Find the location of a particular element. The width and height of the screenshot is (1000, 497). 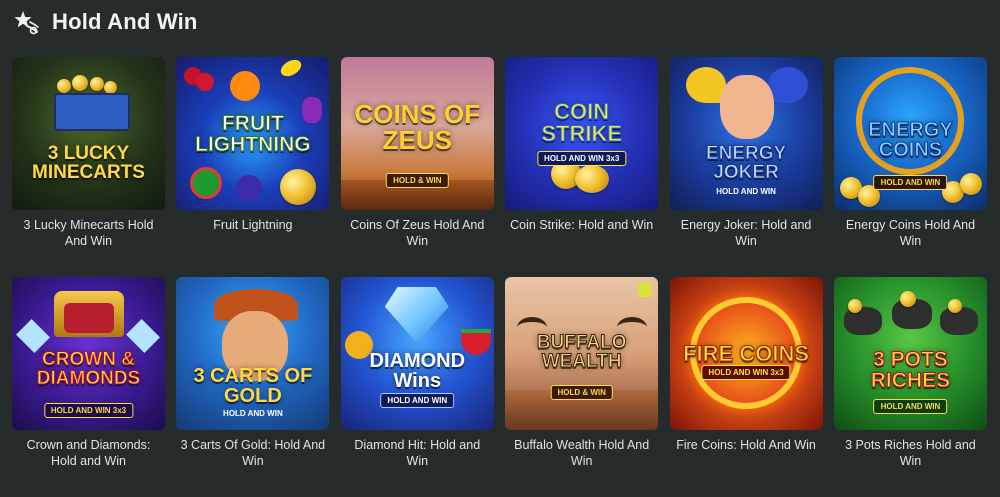

game-thumbnail: CROWN & DIAMONDS HOLD AND WIN 3x3 is located at coordinates (88, 353).